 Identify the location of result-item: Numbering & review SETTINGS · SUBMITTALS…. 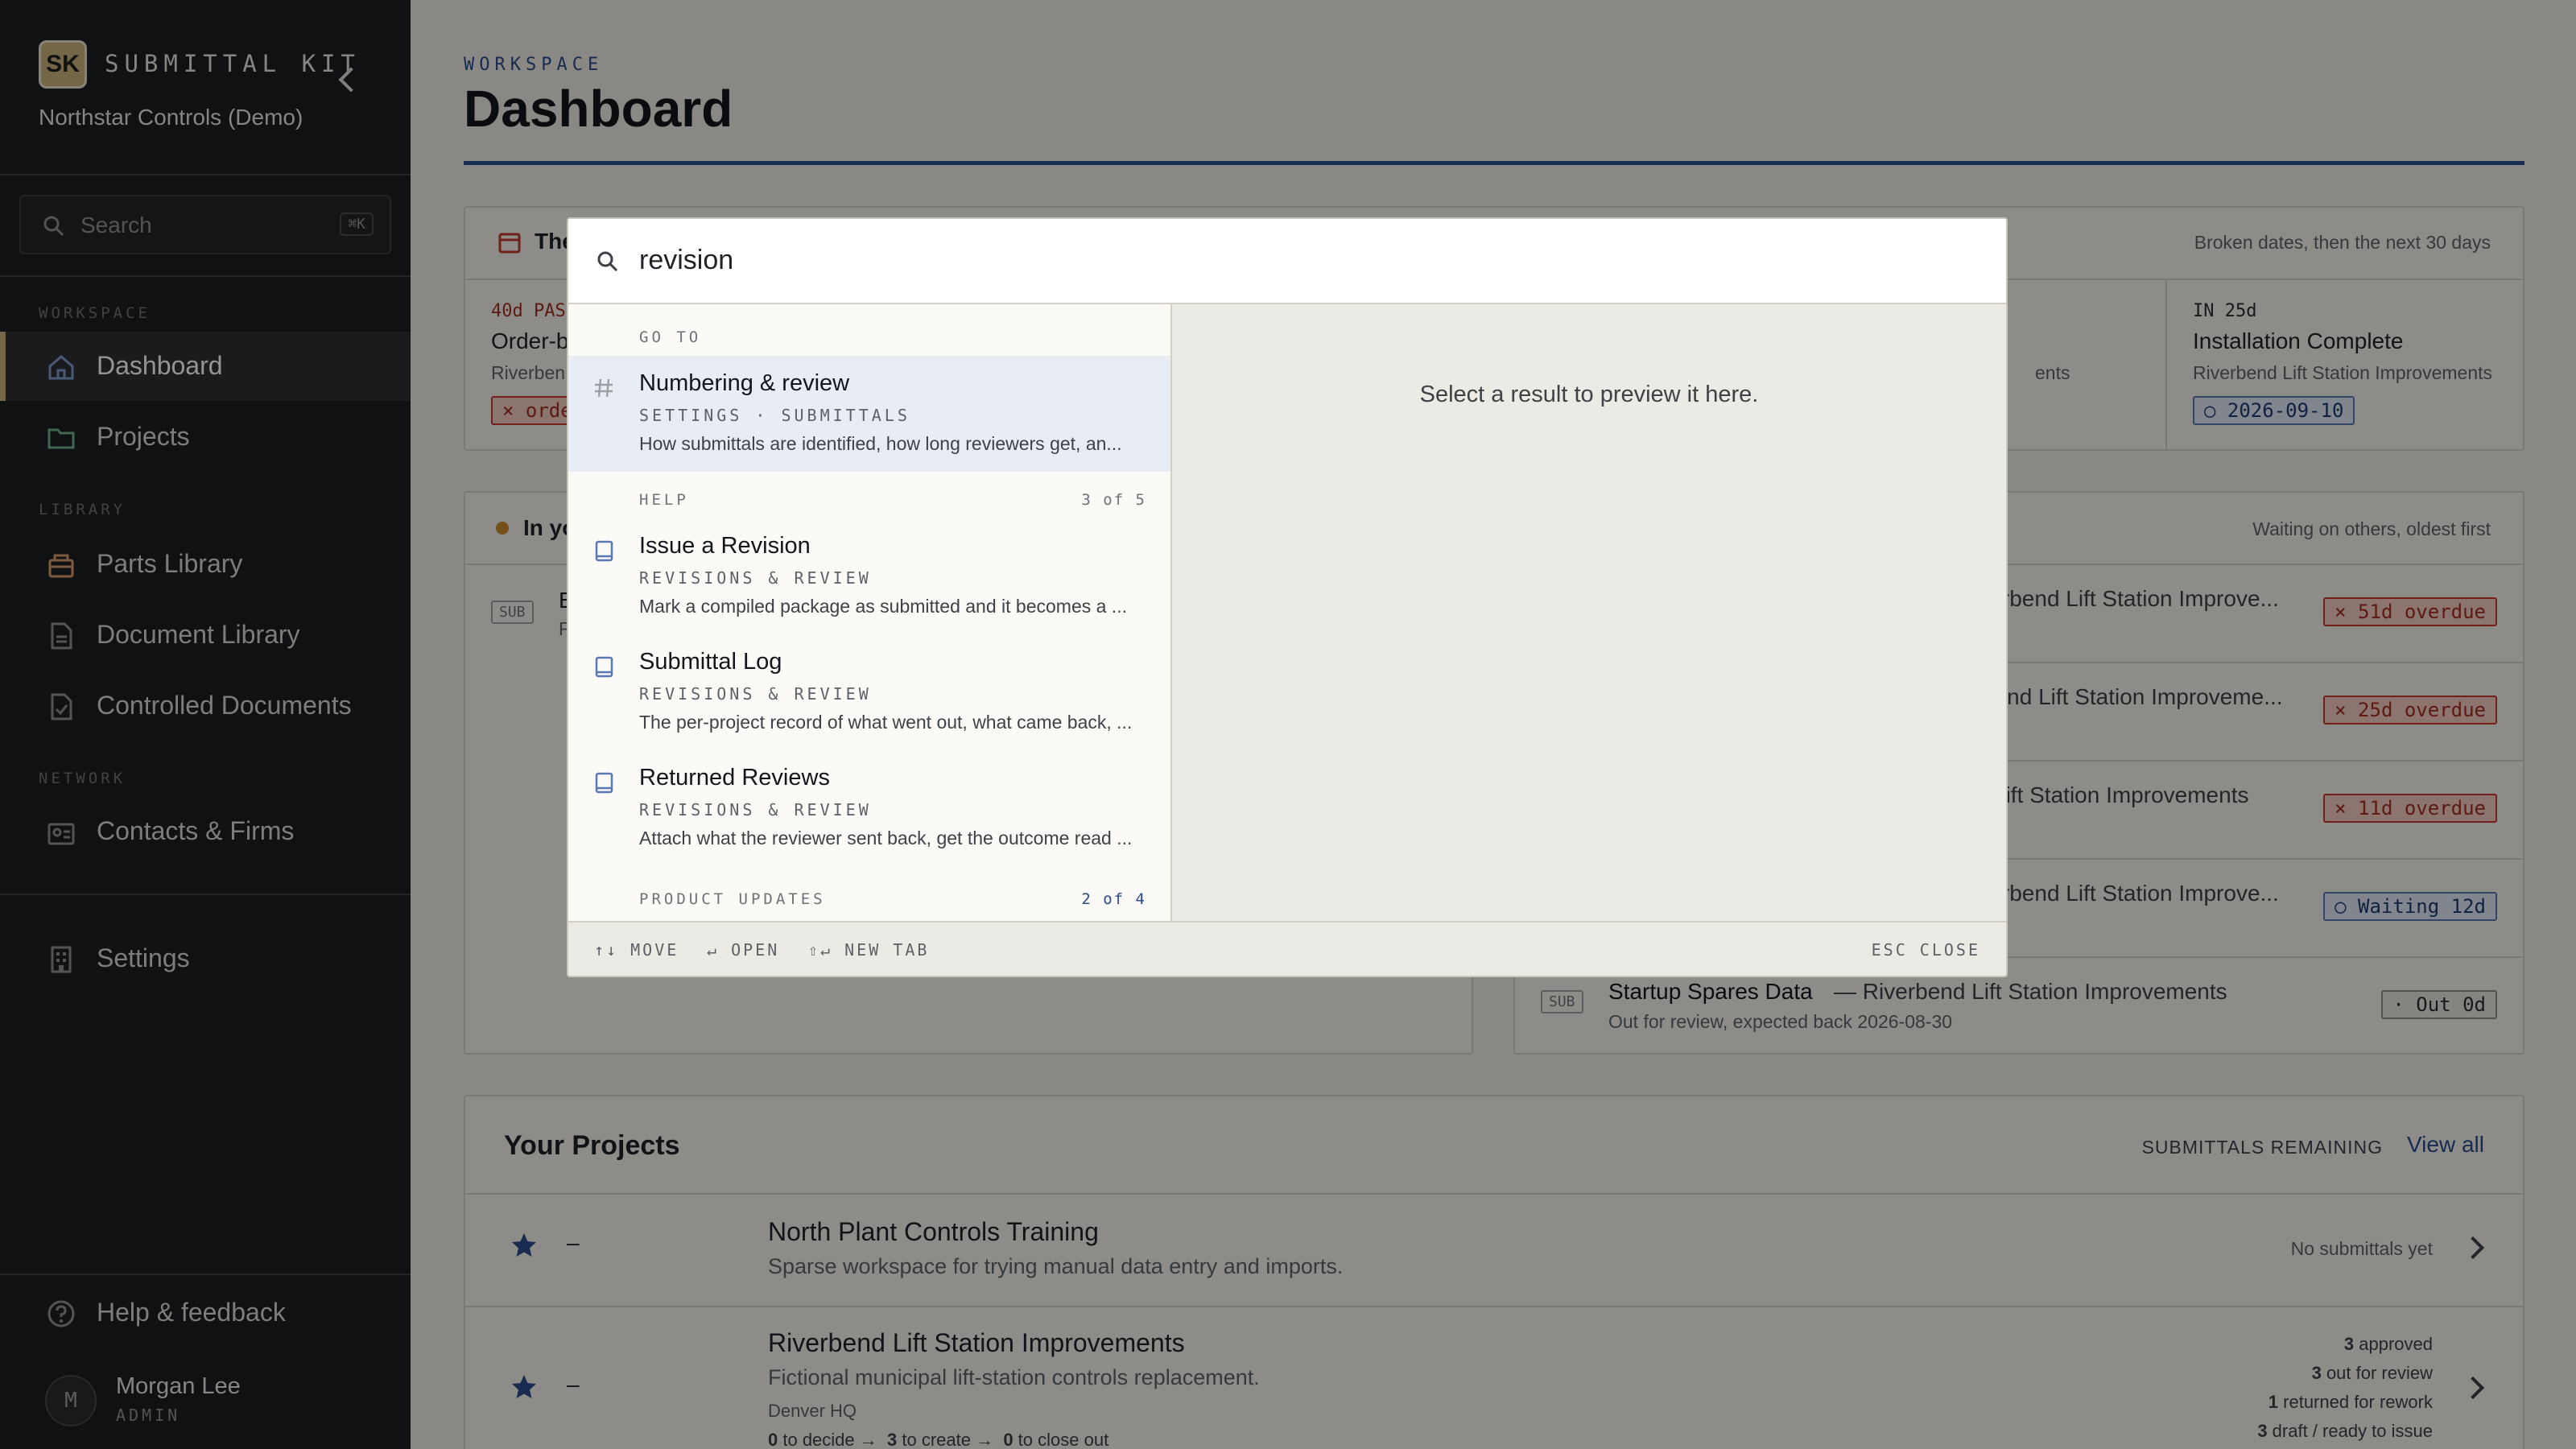
(869, 414).